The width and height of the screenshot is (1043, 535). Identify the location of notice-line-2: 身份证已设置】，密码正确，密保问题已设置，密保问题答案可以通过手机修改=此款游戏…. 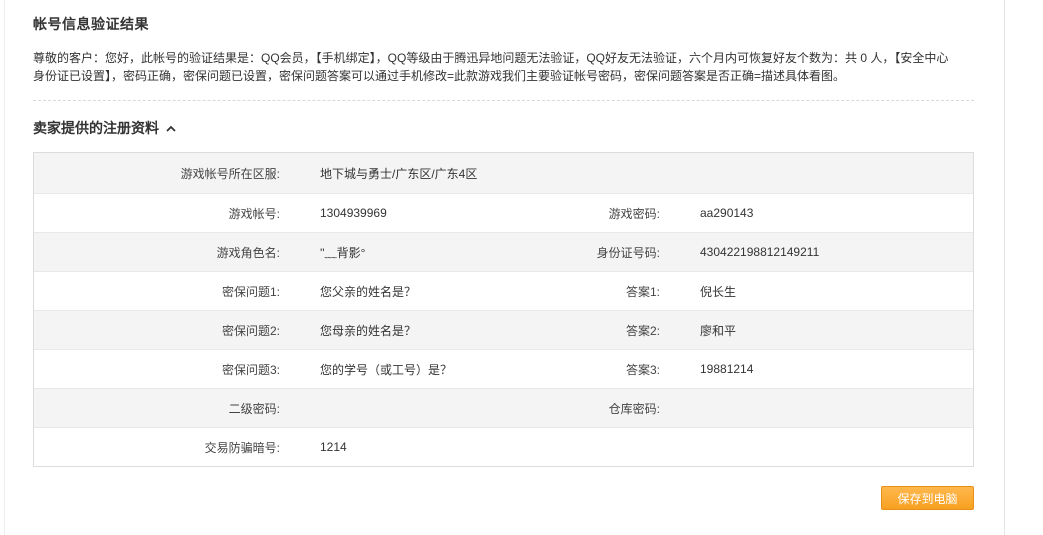
(439, 76).